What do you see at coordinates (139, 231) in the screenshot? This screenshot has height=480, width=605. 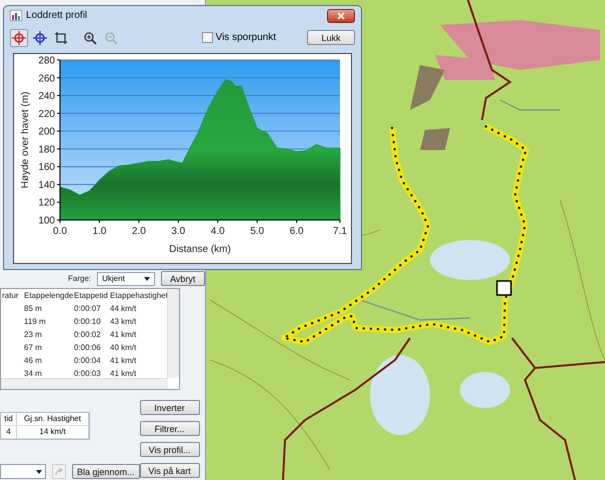 I see `x-tick-label: 2.0` at bounding box center [139, 231].